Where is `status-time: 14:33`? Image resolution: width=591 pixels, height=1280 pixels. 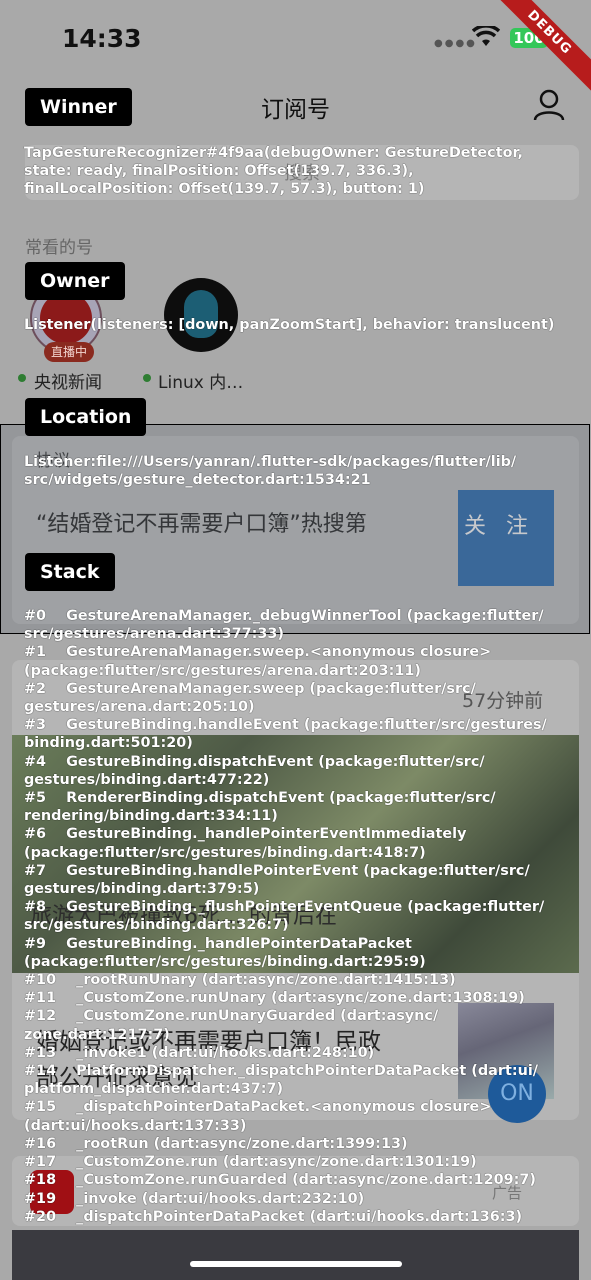 status-time: 14:33 is located at coordinates (102, 38).